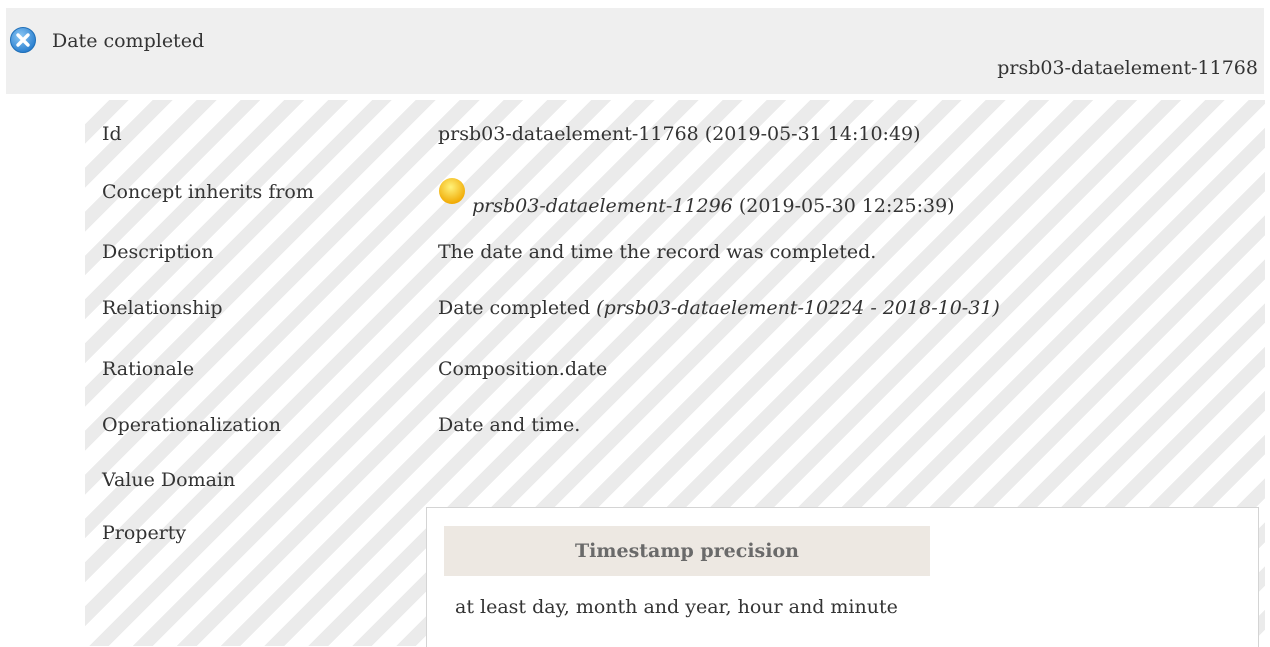  Describe the element at coordinates (1127, 68) in the screenshot. I see `concept-id: prsb03-dataelement-11768` at that location.